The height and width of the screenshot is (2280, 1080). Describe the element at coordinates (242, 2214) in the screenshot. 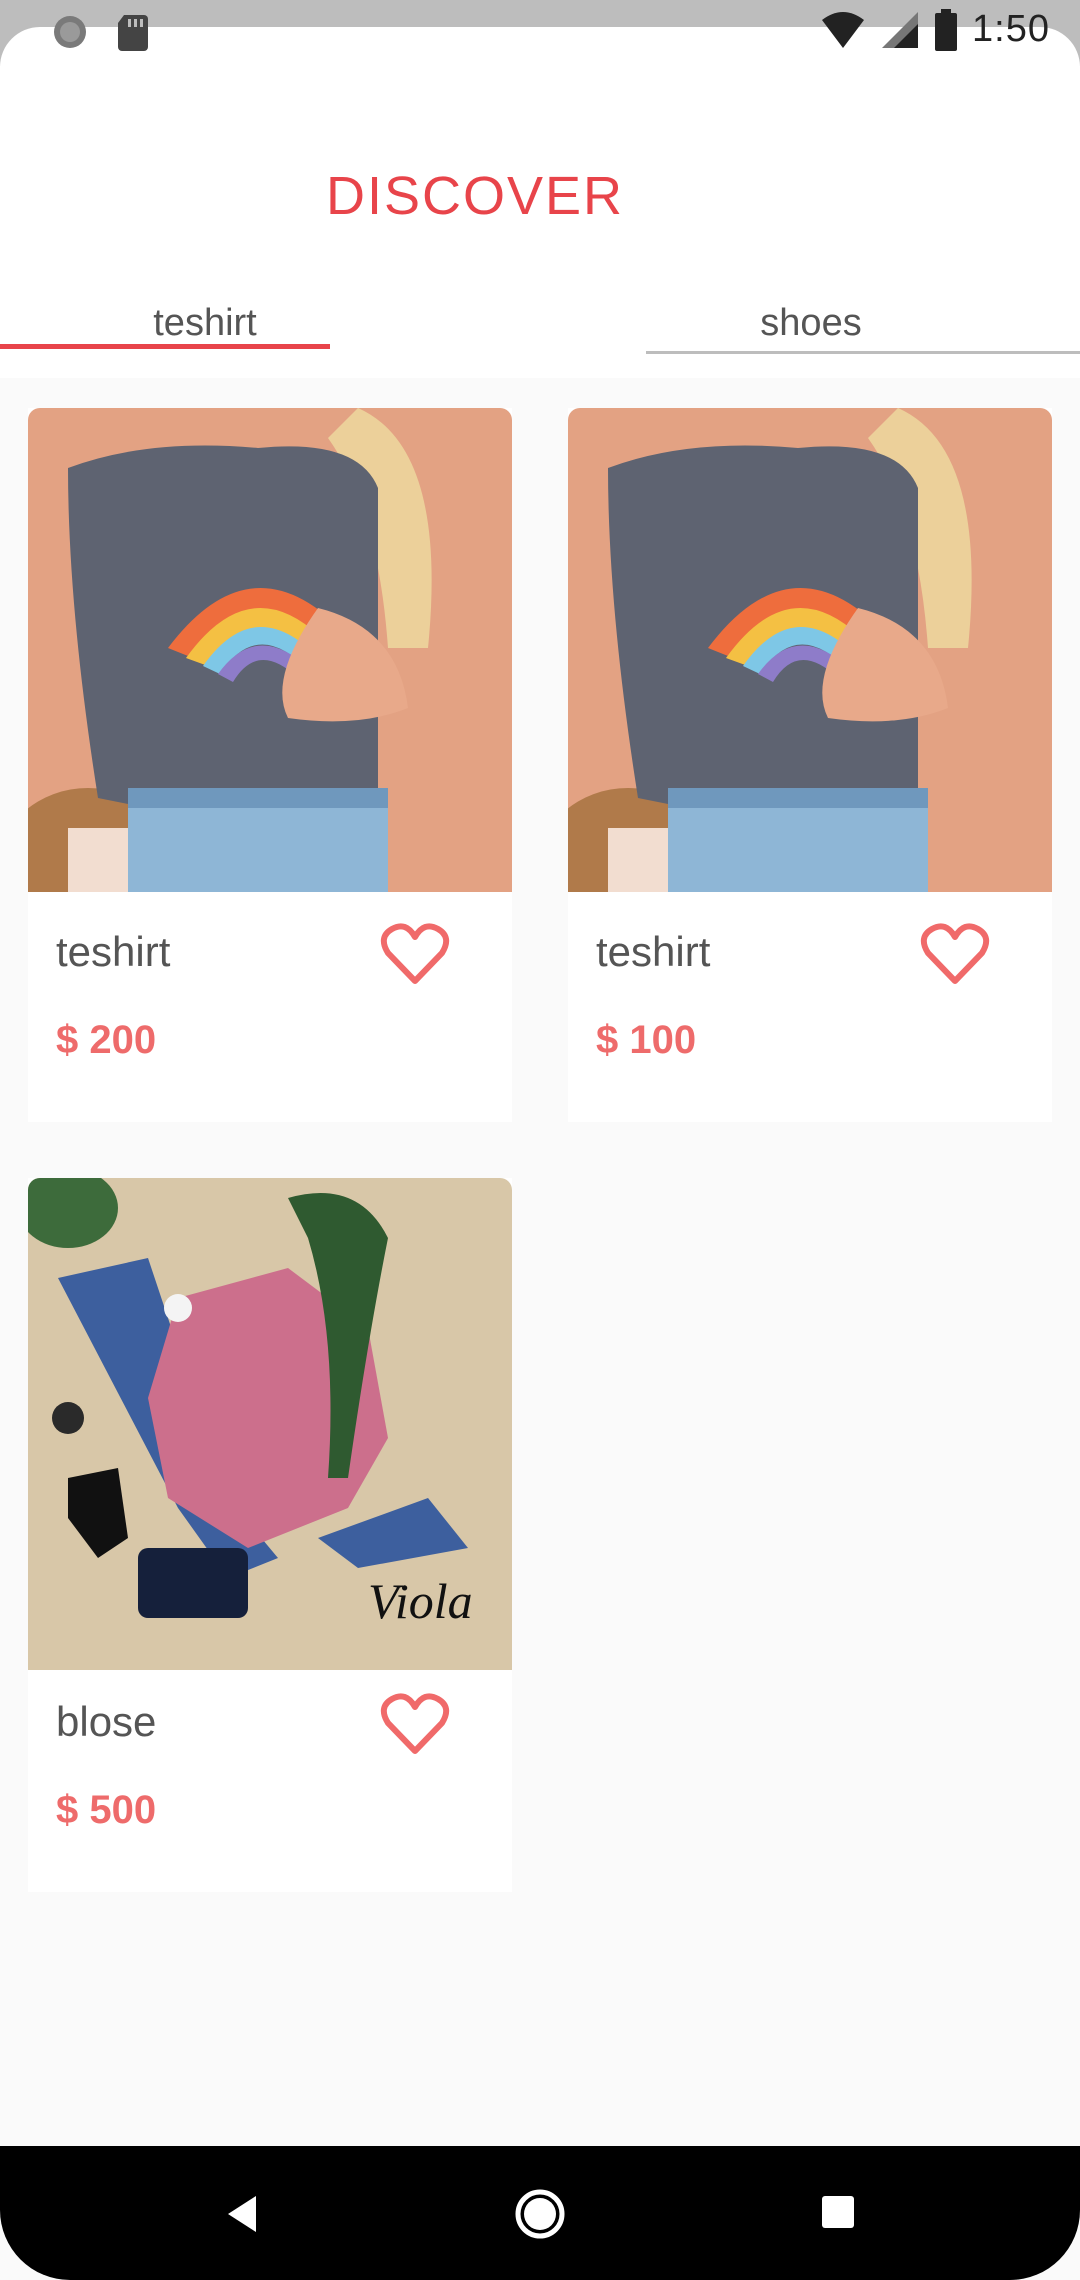

I see `back-icon` at that location.